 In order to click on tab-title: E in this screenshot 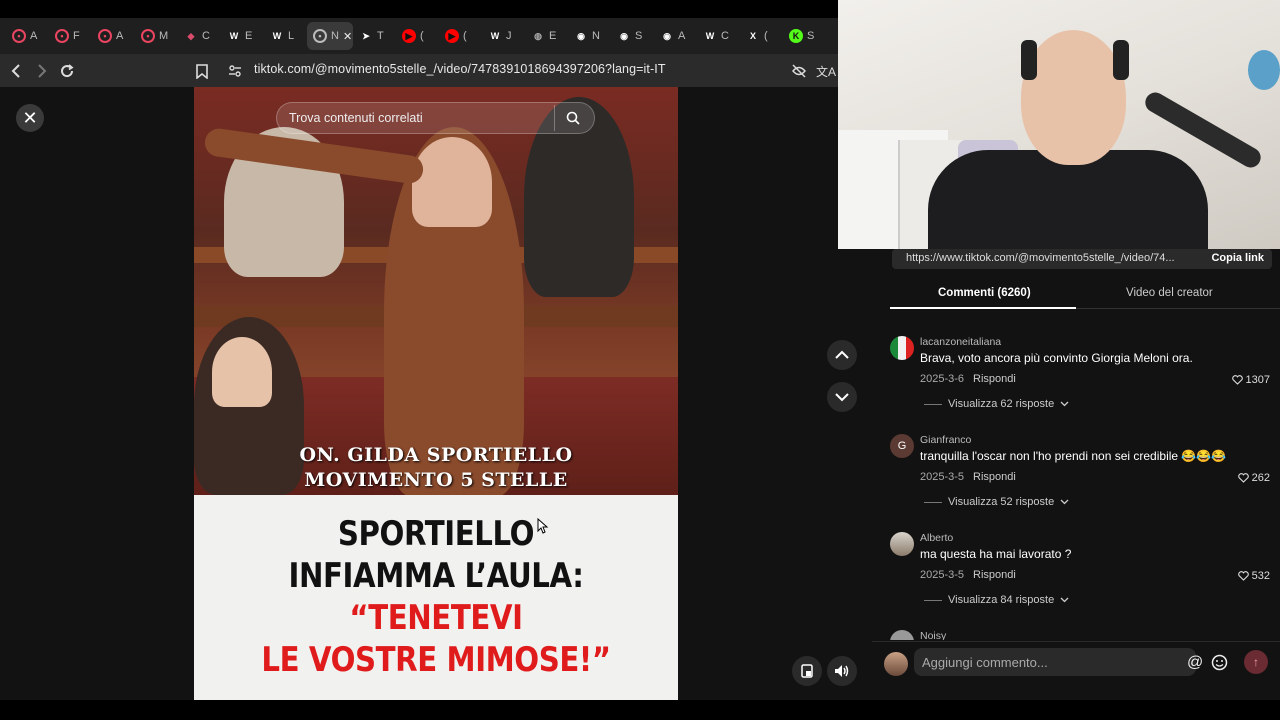, I will do `click(249, 36)`.